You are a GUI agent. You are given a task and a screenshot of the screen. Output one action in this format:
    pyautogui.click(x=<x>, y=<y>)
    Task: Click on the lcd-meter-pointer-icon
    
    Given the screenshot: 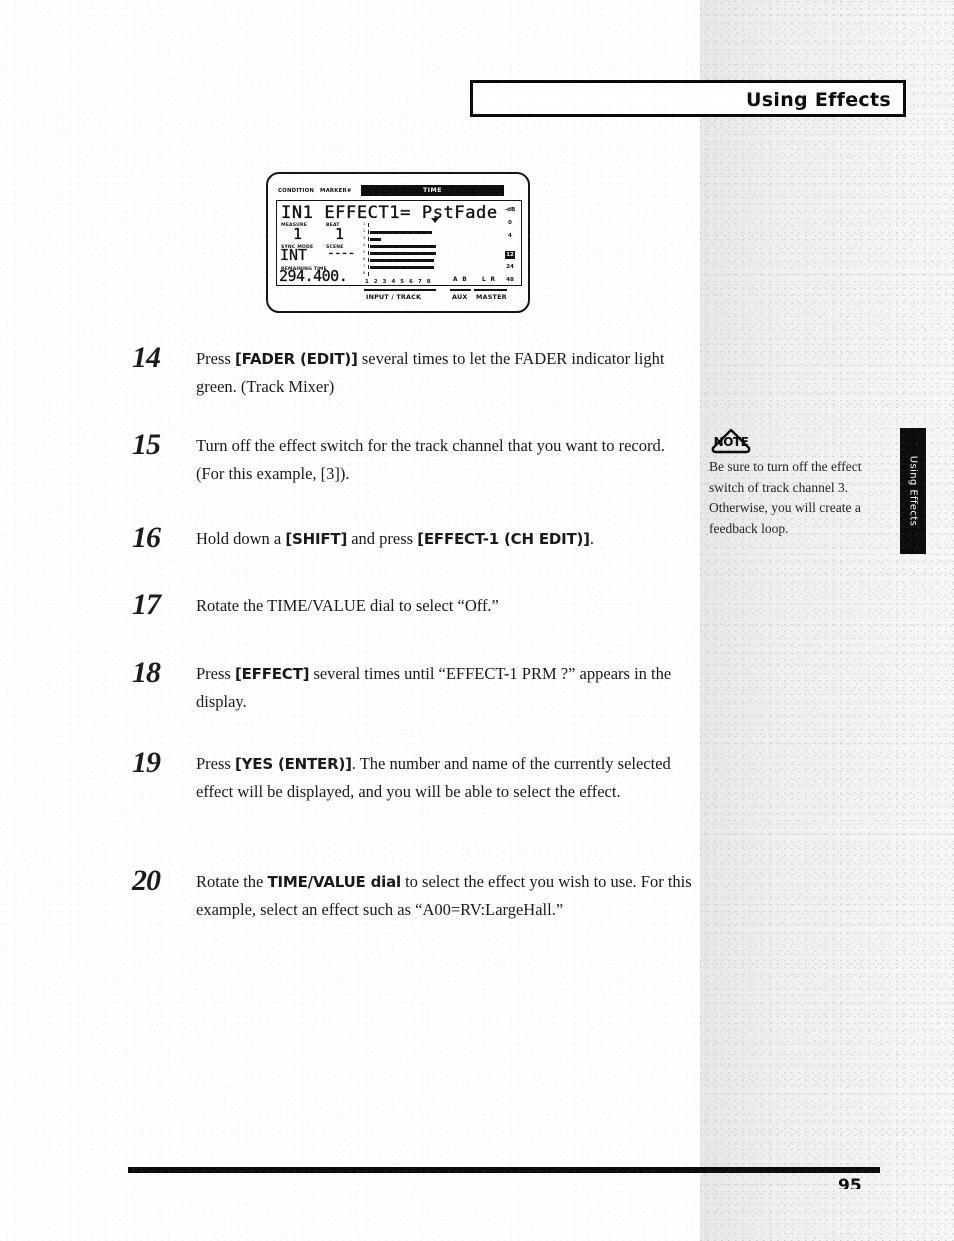 What is the action you would take?
    pyautogui.click(x=435, y=220)
    